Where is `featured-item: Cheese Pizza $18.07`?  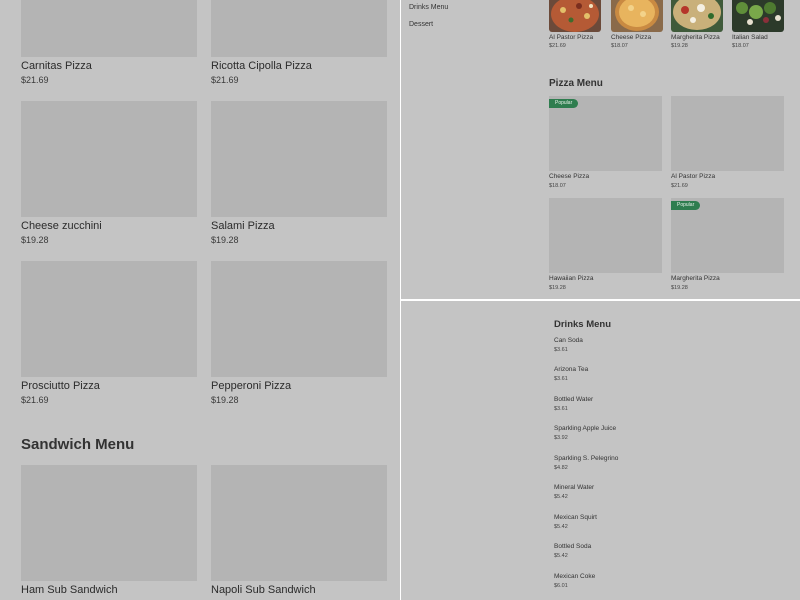
featured-item: Cheese Pizza $18.07 is located at coordinates (637, 24).